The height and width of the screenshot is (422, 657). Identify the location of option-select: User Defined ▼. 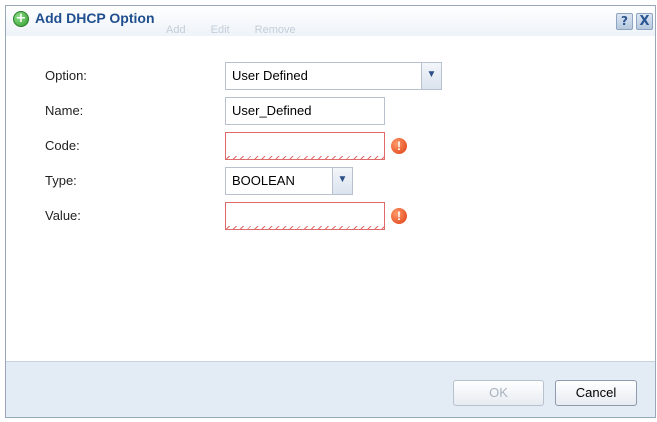
(333, 76).